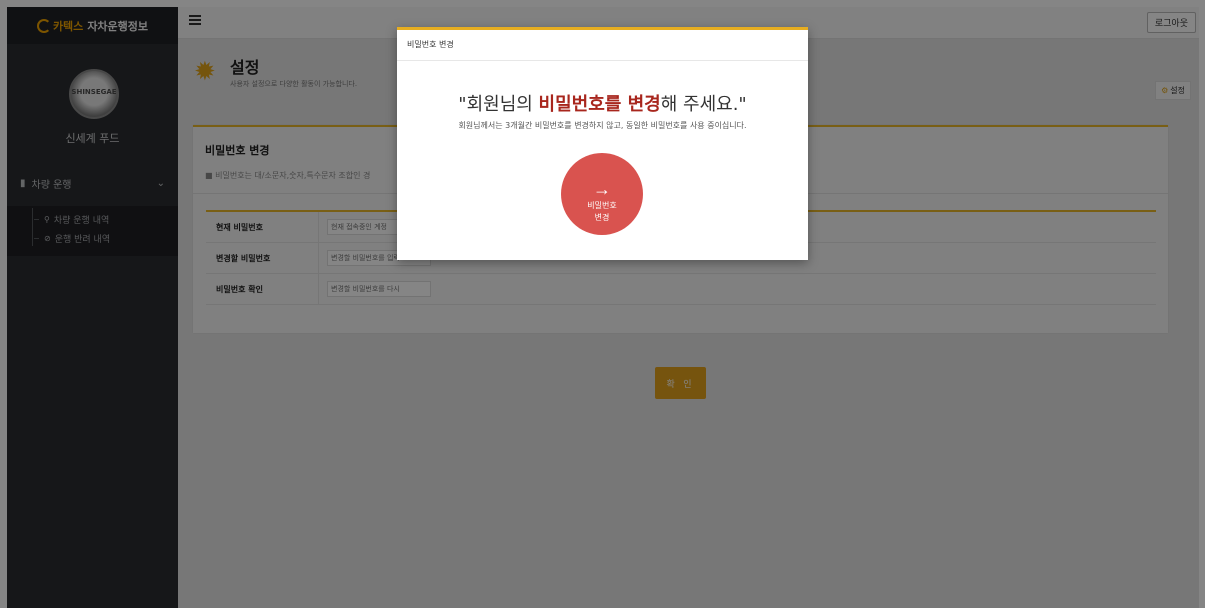  Describe the element at coordinates (602, 205) in the screenshot. I see `change-button-label-1: 비밀번호` at that location.